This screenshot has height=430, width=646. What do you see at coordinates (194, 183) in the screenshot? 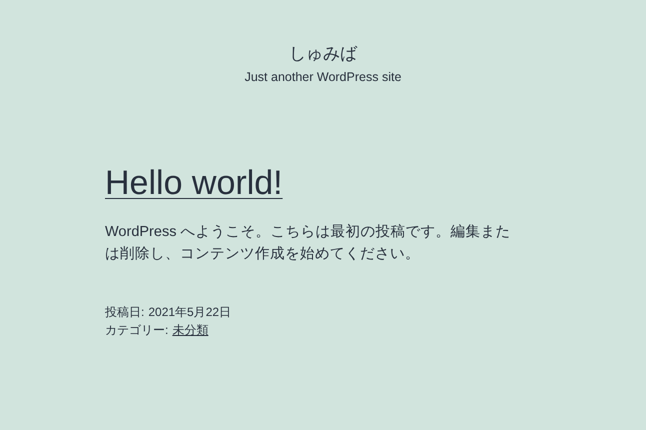
I see `post-title-link: Hello world!` at bounding box center [194, 183].